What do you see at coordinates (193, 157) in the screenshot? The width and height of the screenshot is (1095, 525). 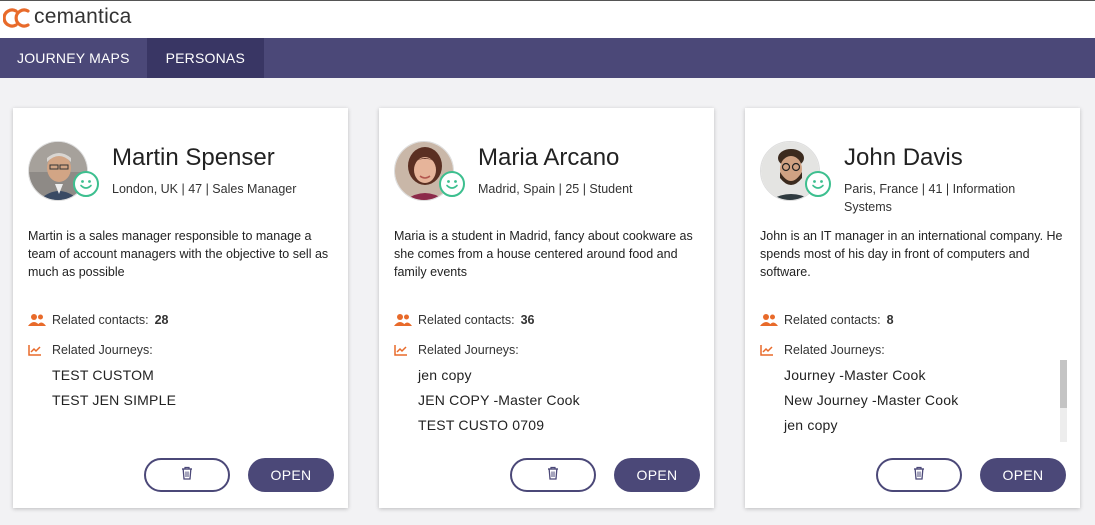 I see `persona-name: Martin Spenser` at bounding box center [193, 157].